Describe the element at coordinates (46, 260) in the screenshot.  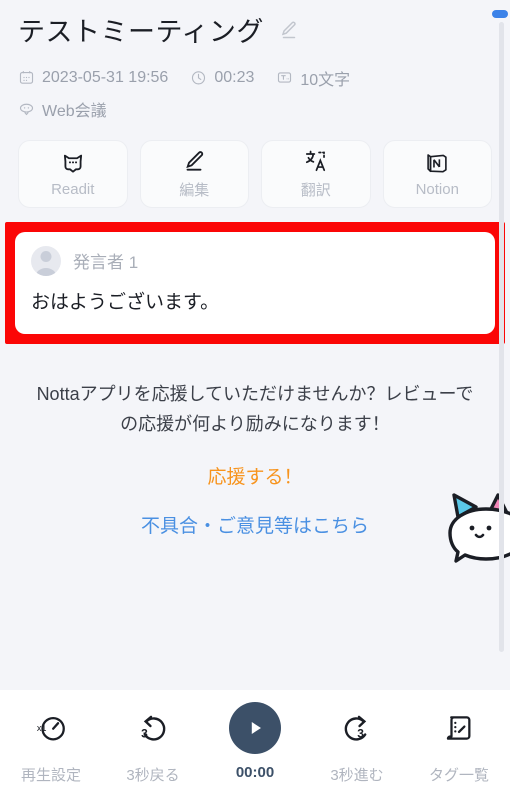
I see `user-avatar-icon` at that location.